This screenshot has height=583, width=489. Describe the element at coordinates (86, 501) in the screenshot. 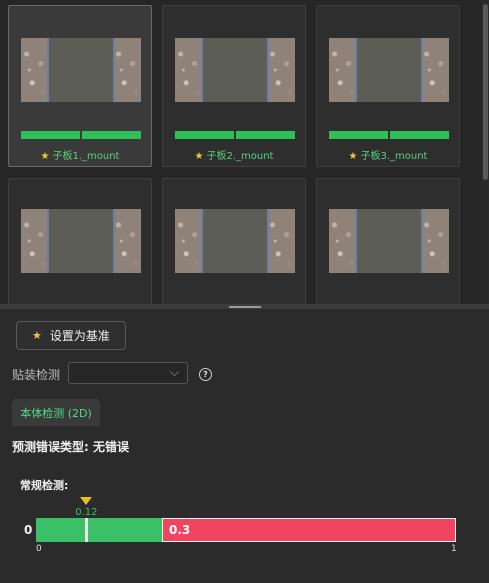

I see `marker-triangle-icon` at that location.